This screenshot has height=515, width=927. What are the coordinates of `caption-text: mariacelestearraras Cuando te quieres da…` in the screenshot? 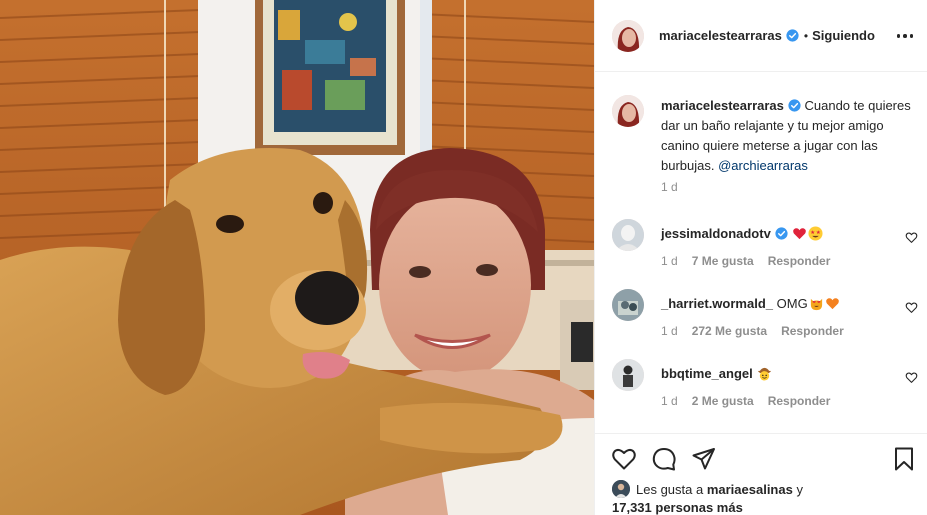 It's located at (786, 136).